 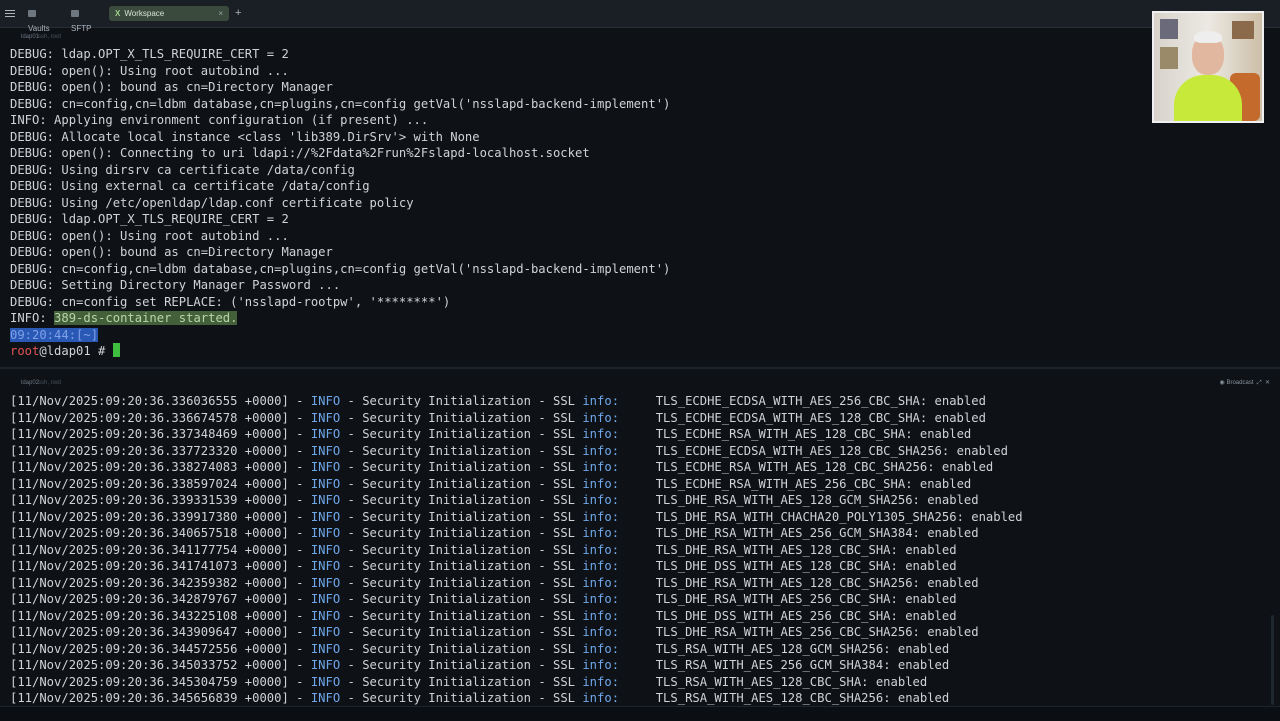 I want to click on prompt-line: root@ldap01 #, so click(x=340, y=351).